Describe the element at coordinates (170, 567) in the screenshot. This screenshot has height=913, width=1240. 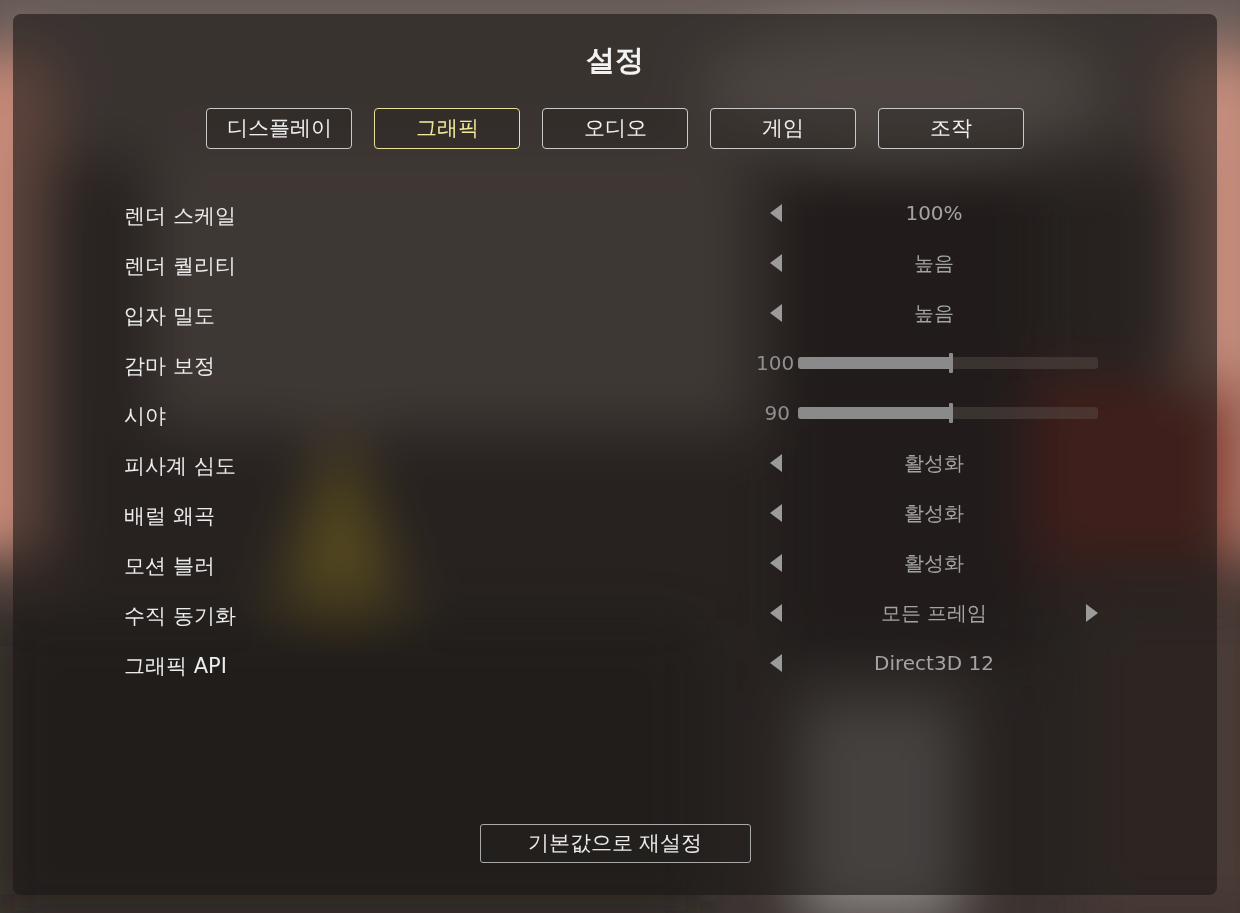
I see `setting-label: 모션 블러` at that location.